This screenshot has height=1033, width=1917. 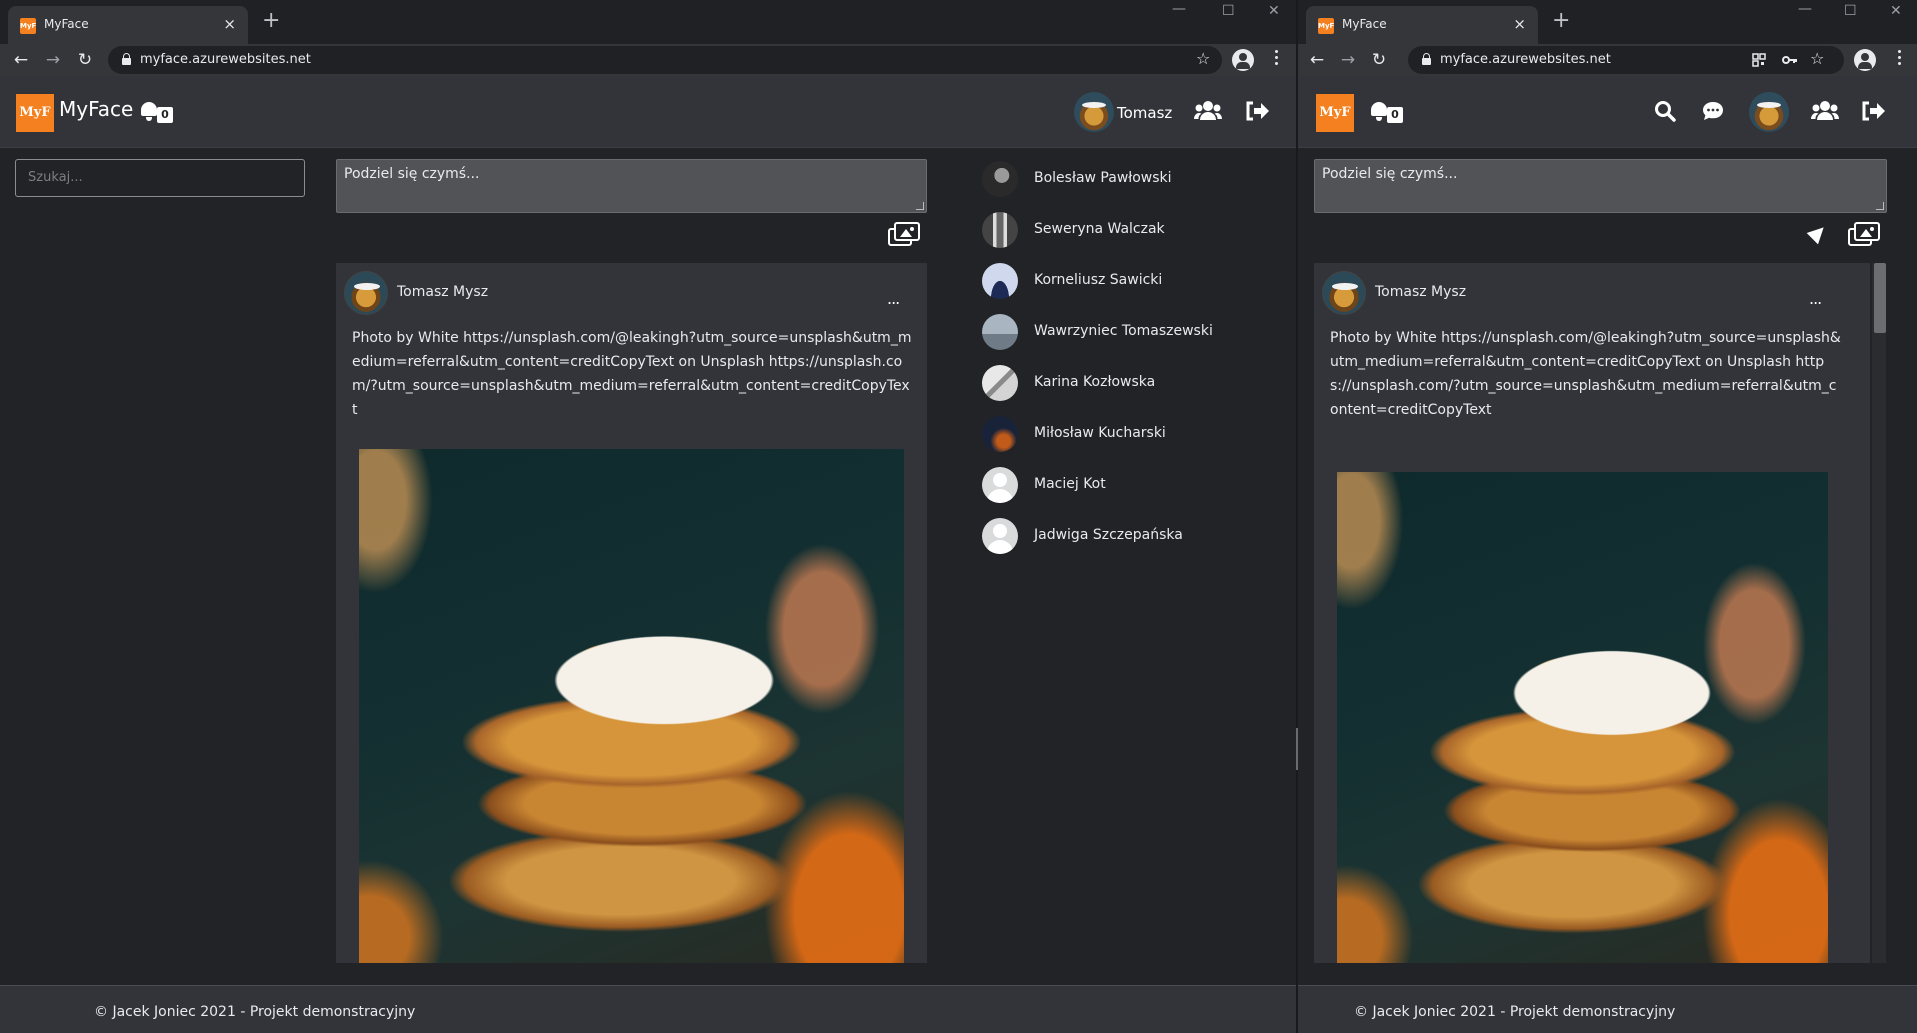 I want to click on key-icon, so click(x=1790, y=60).